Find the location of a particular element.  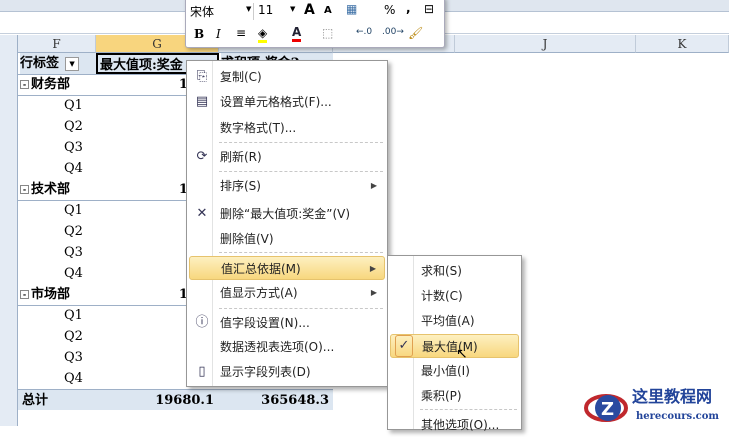

checkmark-icon: ✓ is located at coordinates (404, 346).